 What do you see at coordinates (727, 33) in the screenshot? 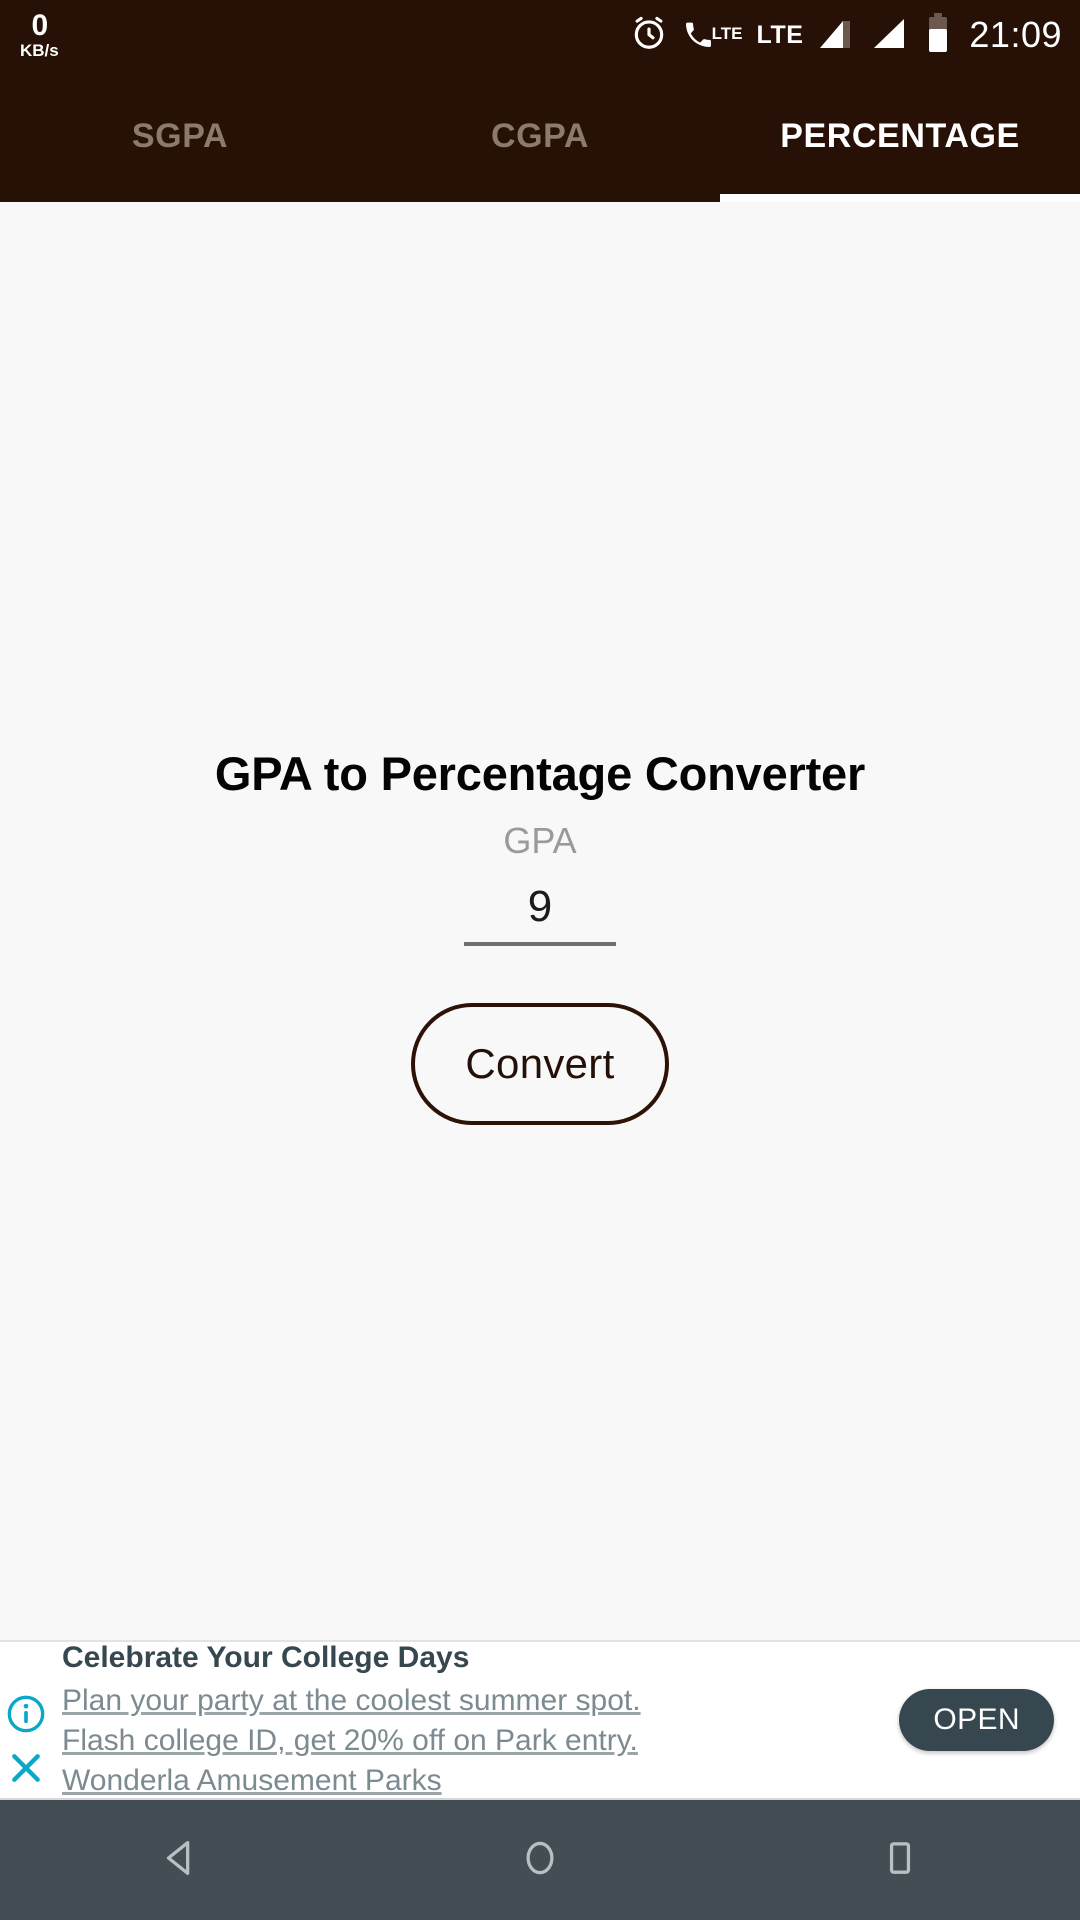
I see `volte-lte-label: LTE` at bounding box center [727, 33].